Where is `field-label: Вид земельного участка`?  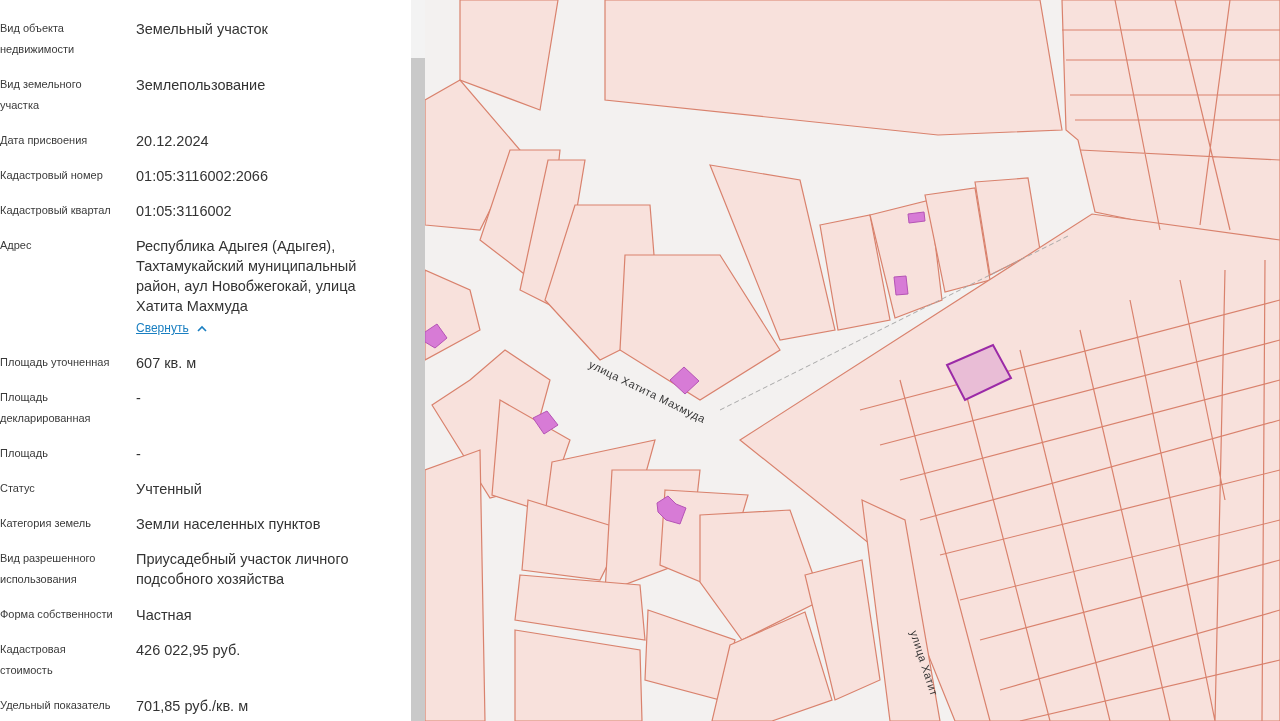 field-label: Вид земельного участка is located at coordinates (41, 95).